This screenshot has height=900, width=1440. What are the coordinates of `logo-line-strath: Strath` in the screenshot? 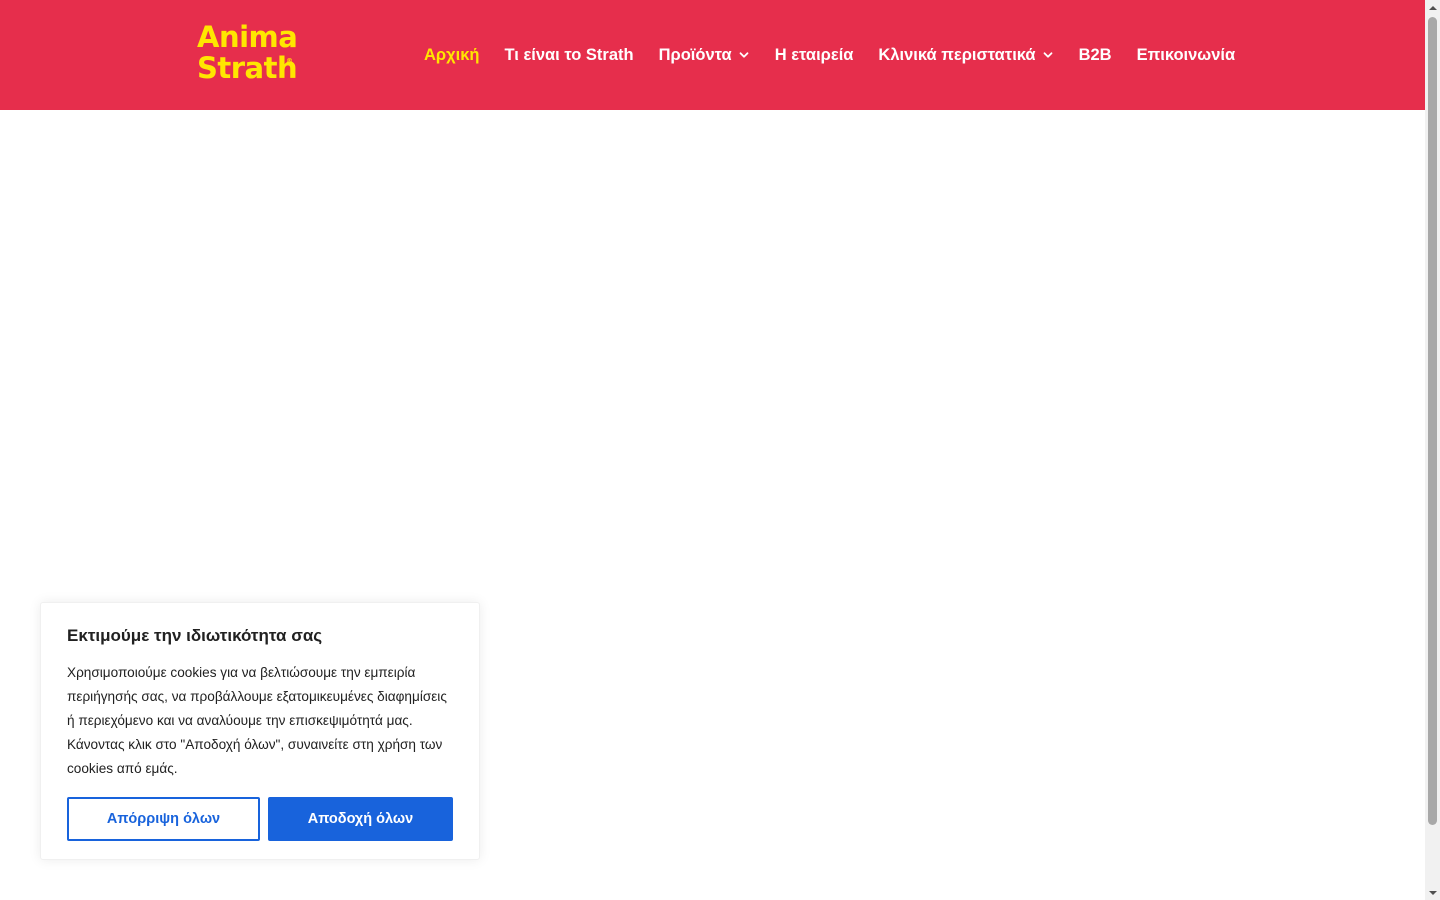 It's located at (247, 68).